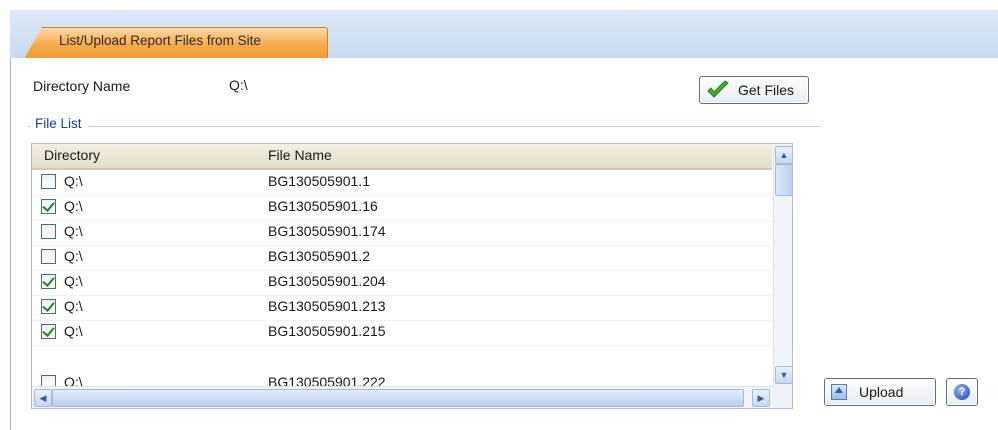 The image size is (998, 430). What do you see at coordinates (82, 86) in the screenshot?
I see `directory-name-label: Directory Name` at bounding box center [82, 86].